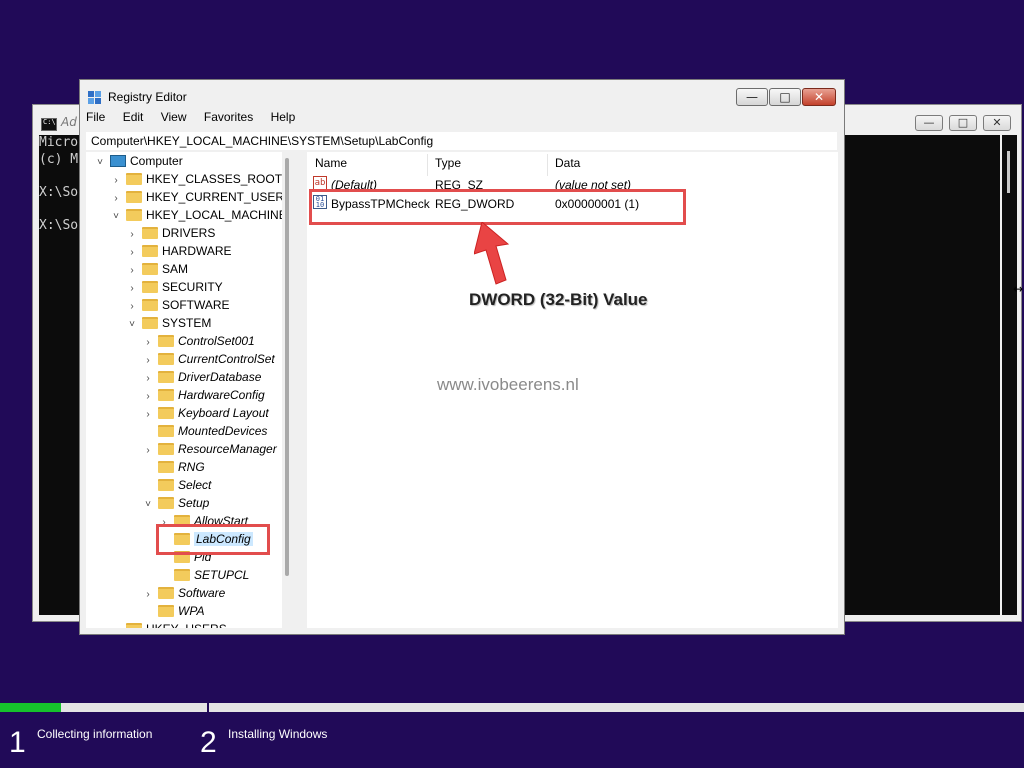 The image size is (1024, 768). What do you see at coordinates (819, 97) in the screenshot?
I see `close-button: ✕` at bounding box center [819, 97].